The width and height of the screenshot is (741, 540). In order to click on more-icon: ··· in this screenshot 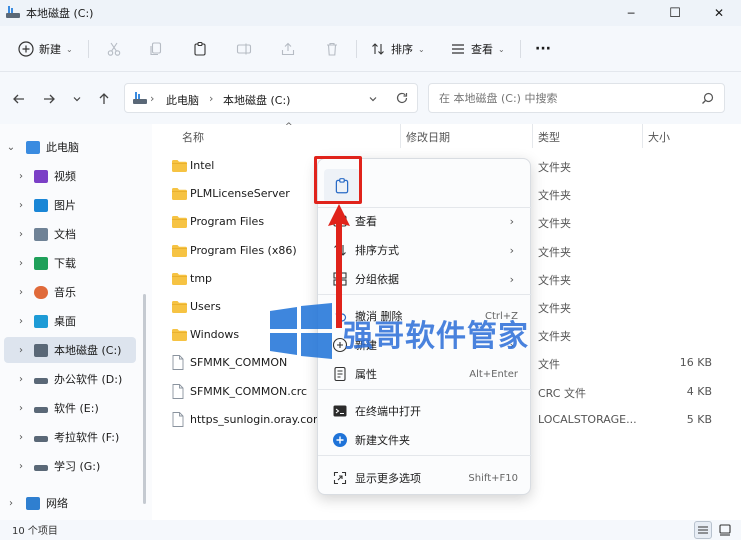, I will do `click(543, 49)`.